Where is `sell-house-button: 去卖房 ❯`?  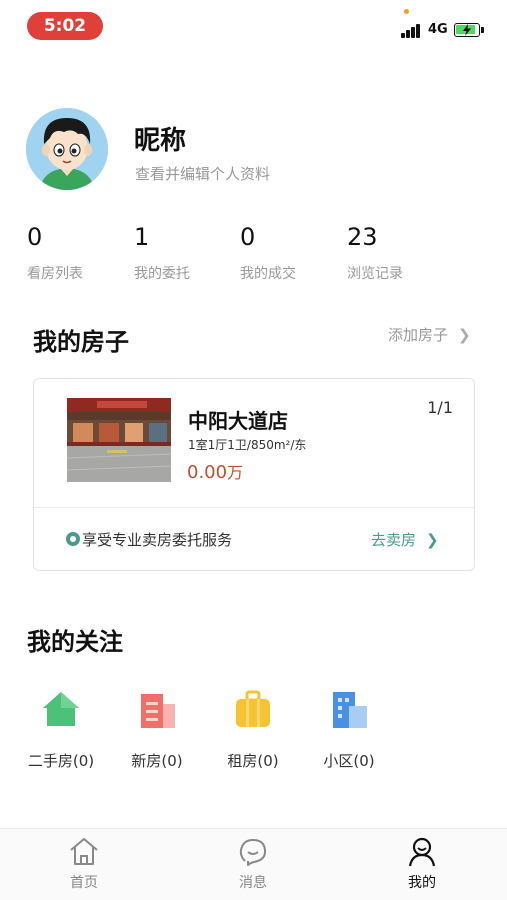
sell-house-button: 去卖房 ❯ is located at coordinates (405, 539).